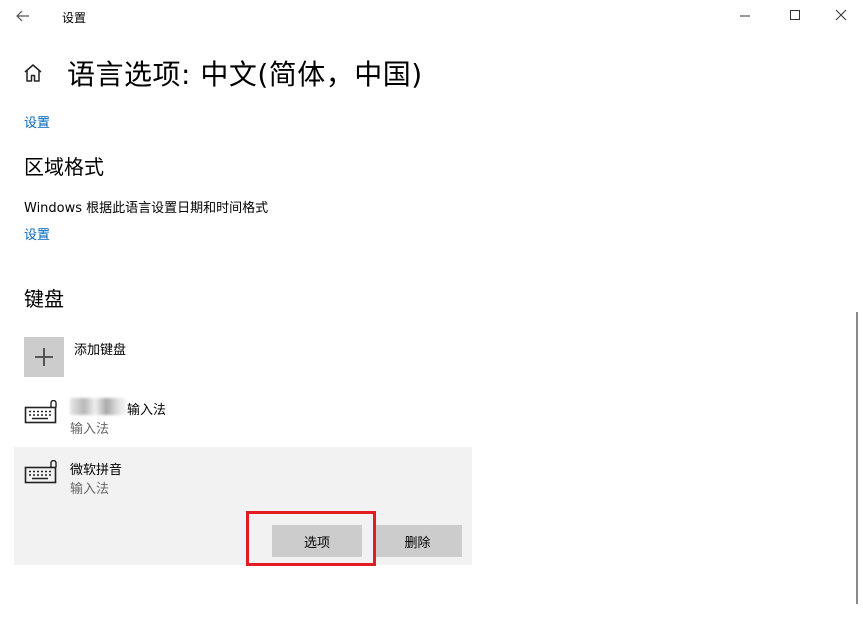  Describe the element at coordinates (857, 458) in the screenshot. I see `scrollbar` at that location.